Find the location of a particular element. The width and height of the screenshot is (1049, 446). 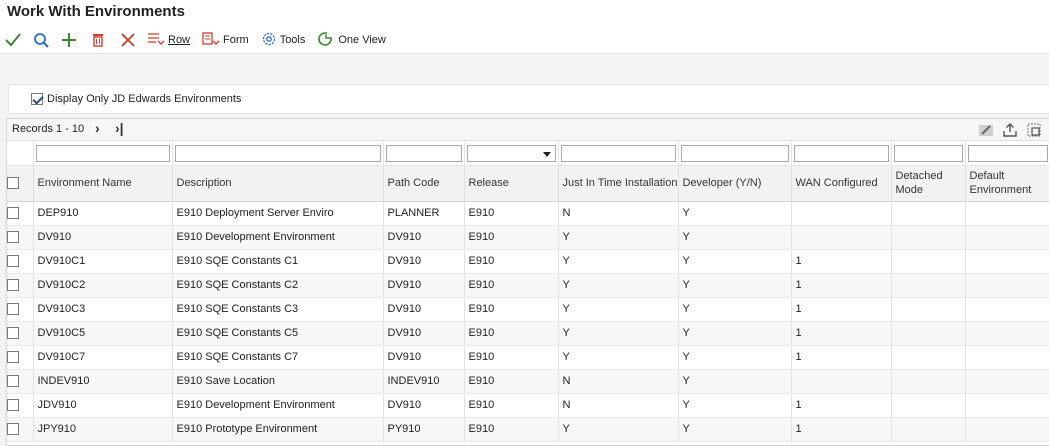

qbe-release-select is located at coordinates (511, 153).